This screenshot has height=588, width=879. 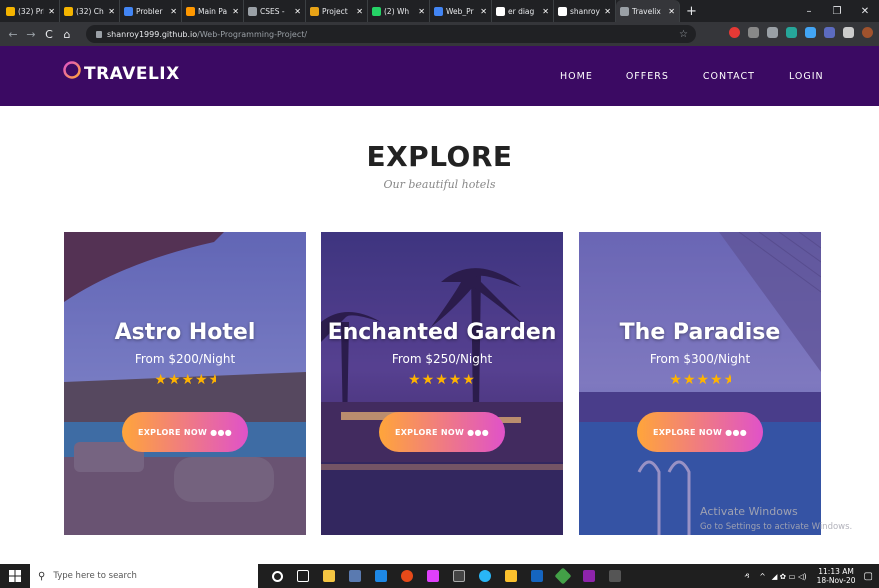 I want to click on tab-title: Web_Pr, so click(x=460, y=11).